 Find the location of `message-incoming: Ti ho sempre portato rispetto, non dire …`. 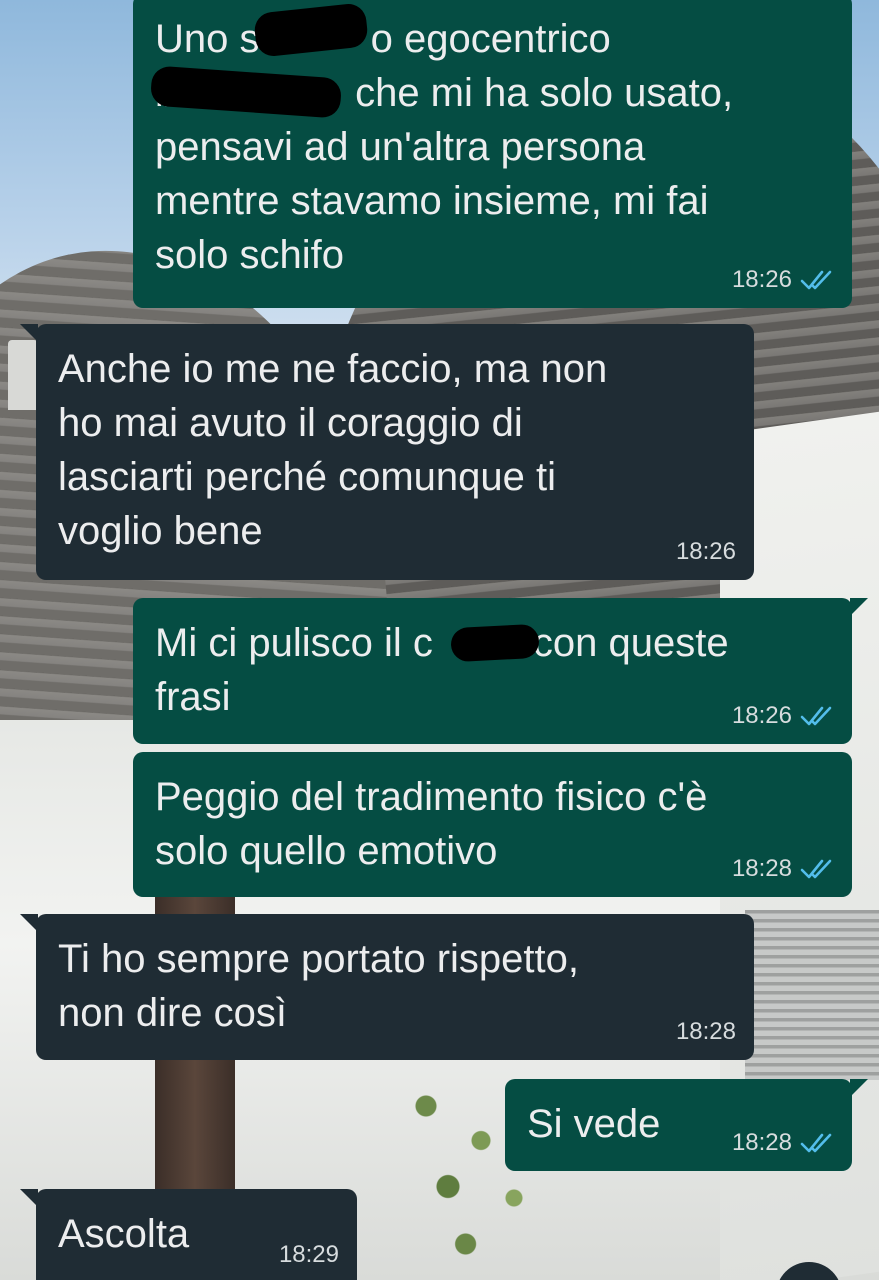

message-incoming: Ti ho sempre portato rispetto, non dire … is located at coordinates (387, 987).